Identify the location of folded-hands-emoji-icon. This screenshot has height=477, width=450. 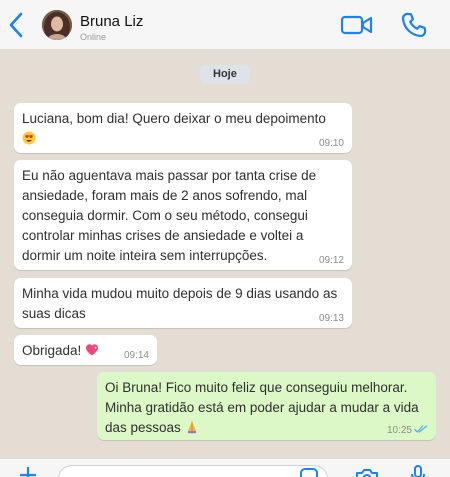
(192, 427).